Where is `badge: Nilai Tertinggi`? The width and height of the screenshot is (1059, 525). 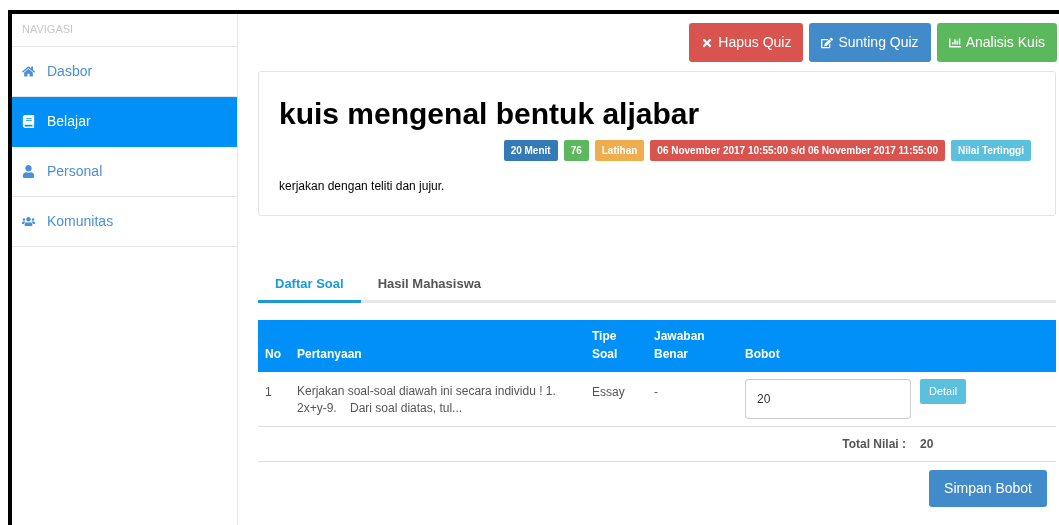
badge: Nilai Tertinggi is located at coordinates (991, 150).